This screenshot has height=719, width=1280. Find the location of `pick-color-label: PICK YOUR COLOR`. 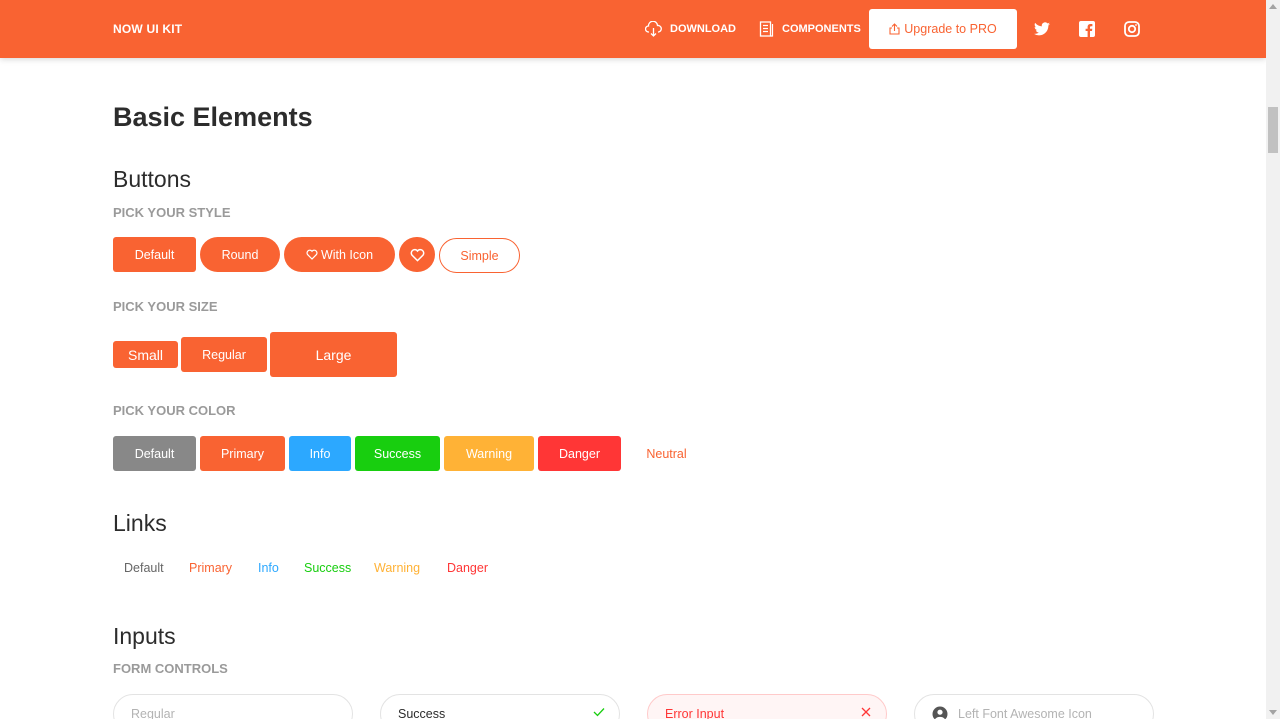

pick-color-label: PICK YOUR COLOR is located at coordinates (174, 410).